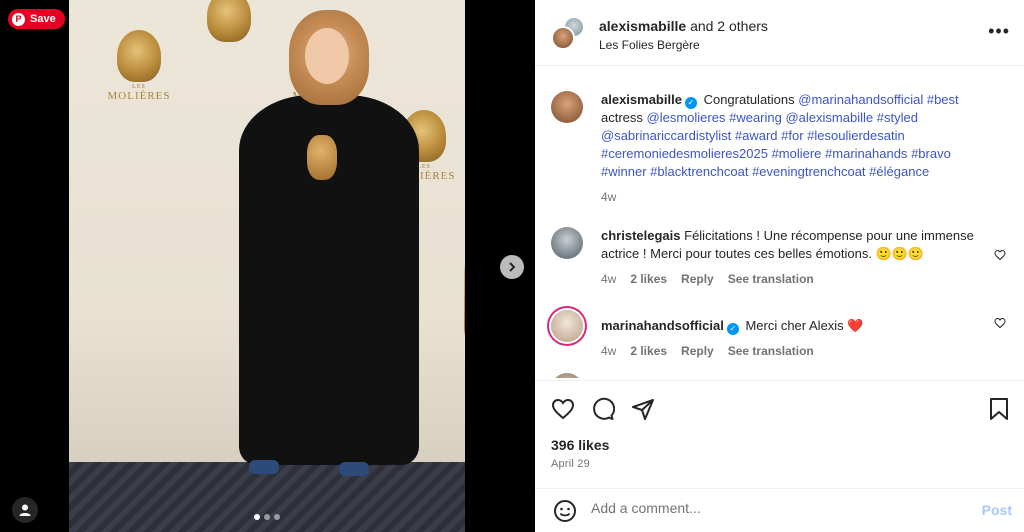 Image resolution: width=1024 pixels, height=532 pixels. I want to click on comment-username: marinahandsofficial, so click(662, 325).